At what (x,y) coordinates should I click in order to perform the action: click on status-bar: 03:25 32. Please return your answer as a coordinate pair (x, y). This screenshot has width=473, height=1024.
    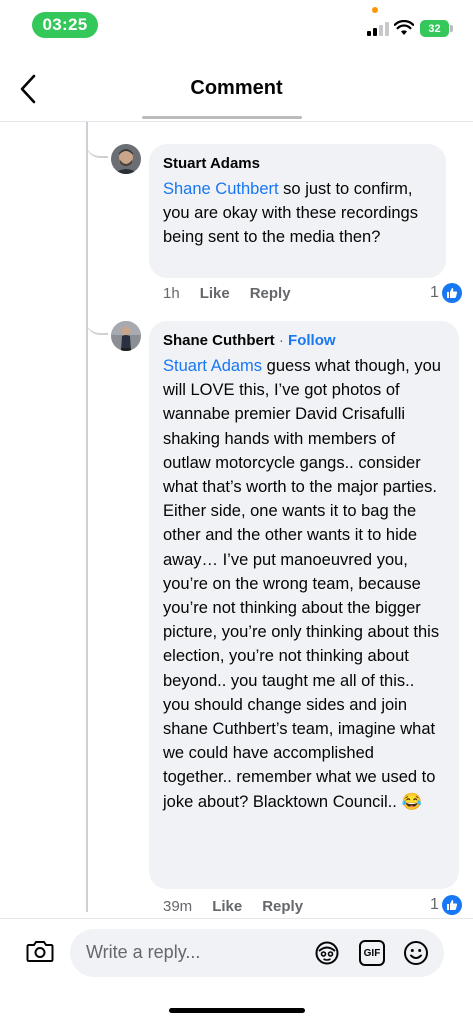
    Looking at the image, I should click on (236, 26).